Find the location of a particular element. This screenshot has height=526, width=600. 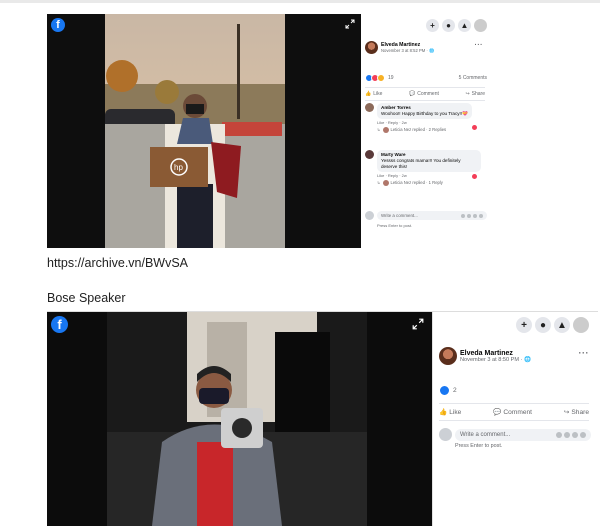

reactions-row: 19 5 Comments is located at coordinates (426, 78).